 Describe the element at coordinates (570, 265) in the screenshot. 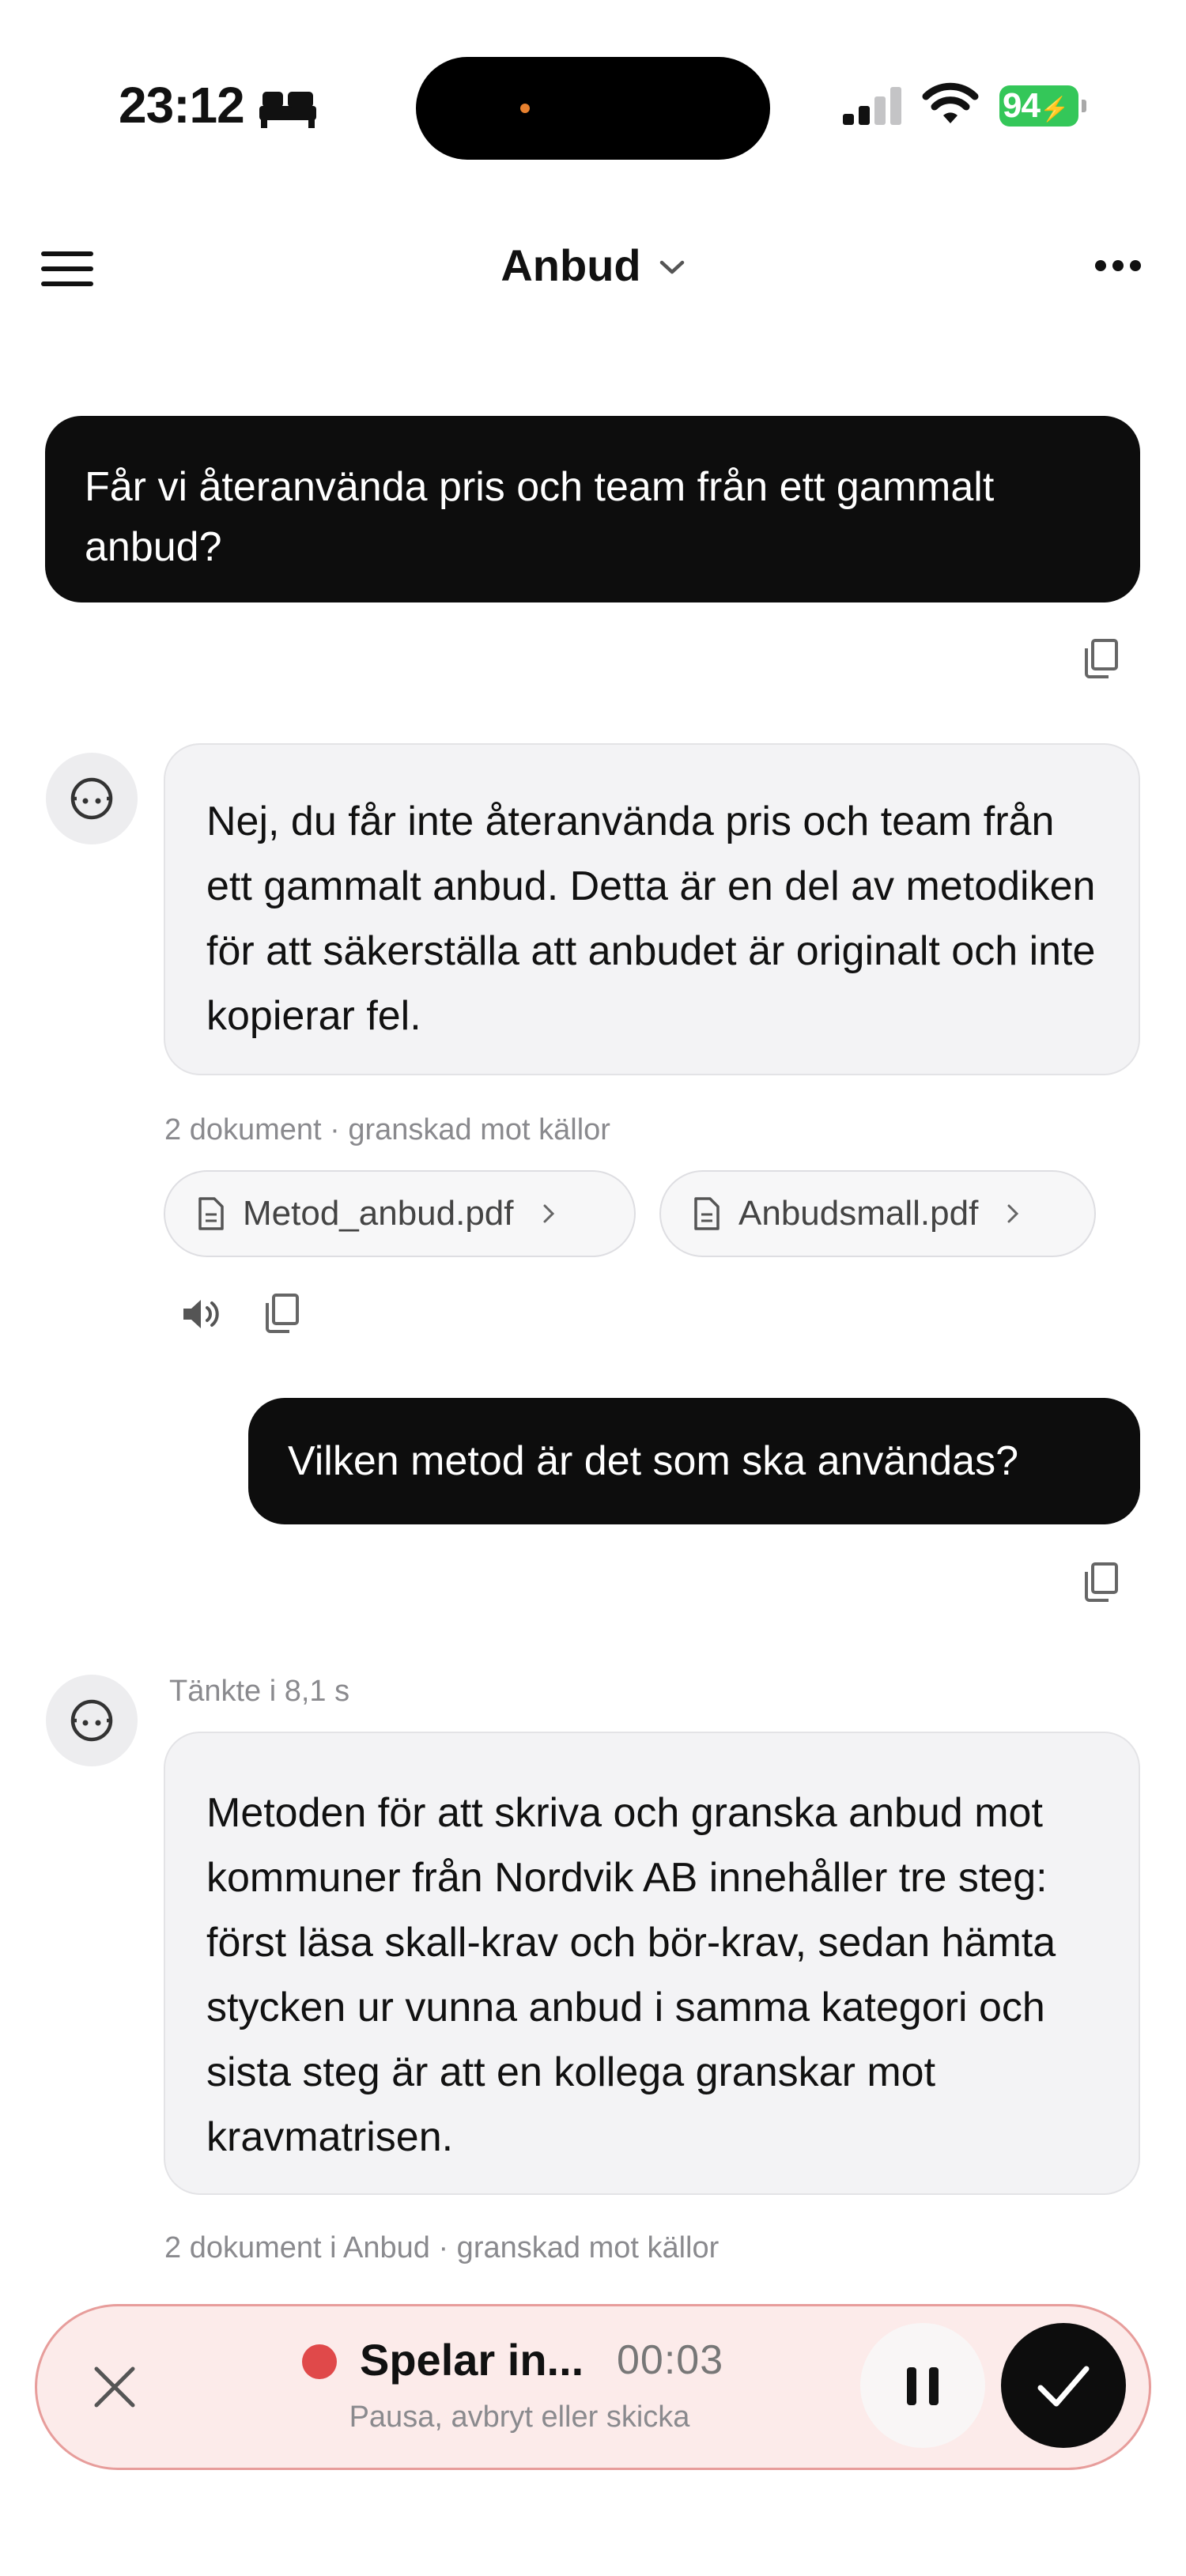

I see `page-title: Anbud` at that location.